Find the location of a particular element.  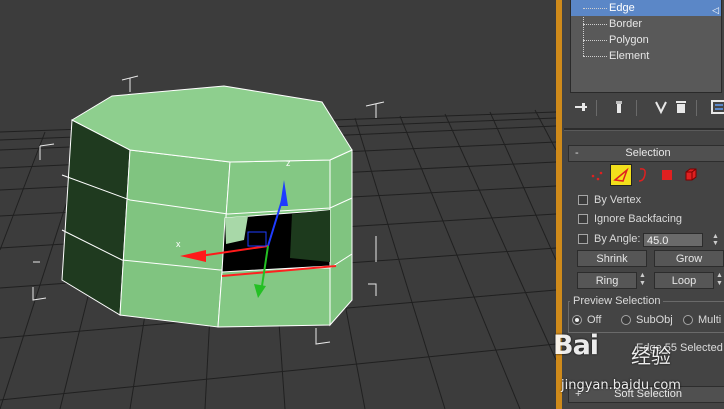

radio-label: Off is located at coordinates (594, 320).